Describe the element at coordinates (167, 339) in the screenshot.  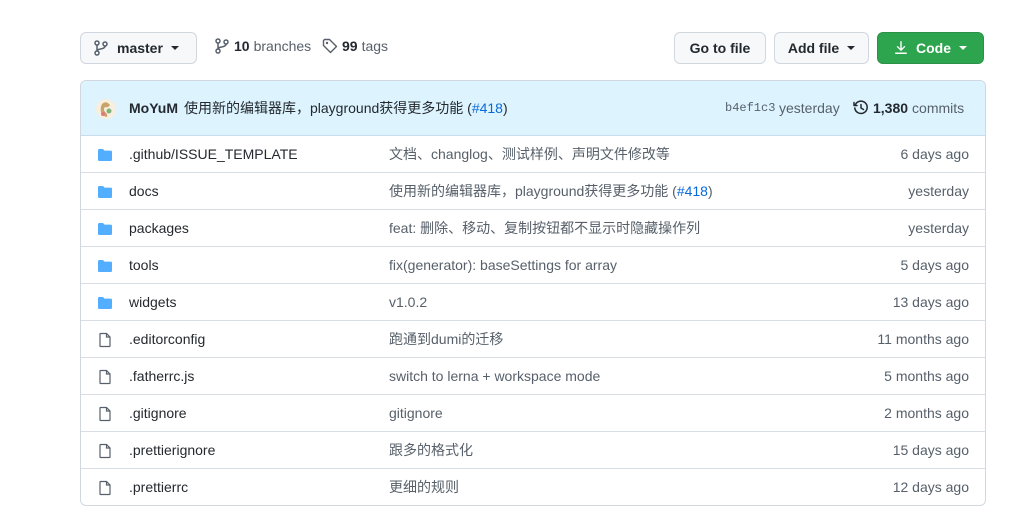
I see `file-name-link: .editorconfig` at that location.